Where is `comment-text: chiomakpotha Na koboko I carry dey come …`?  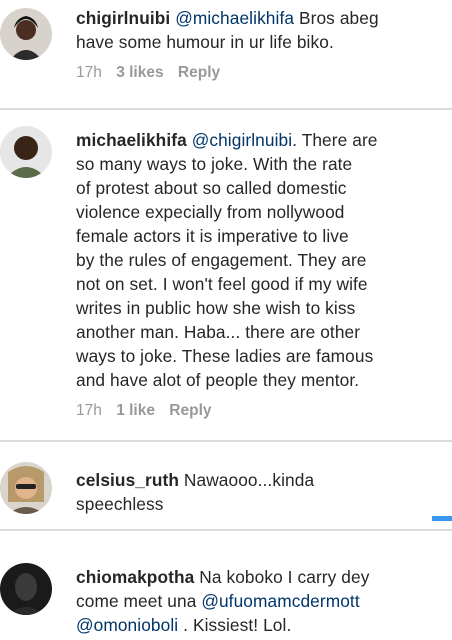 comment-text: chiomakpotha Na koboko I carry dey come … is located at coordinates (259, 601).